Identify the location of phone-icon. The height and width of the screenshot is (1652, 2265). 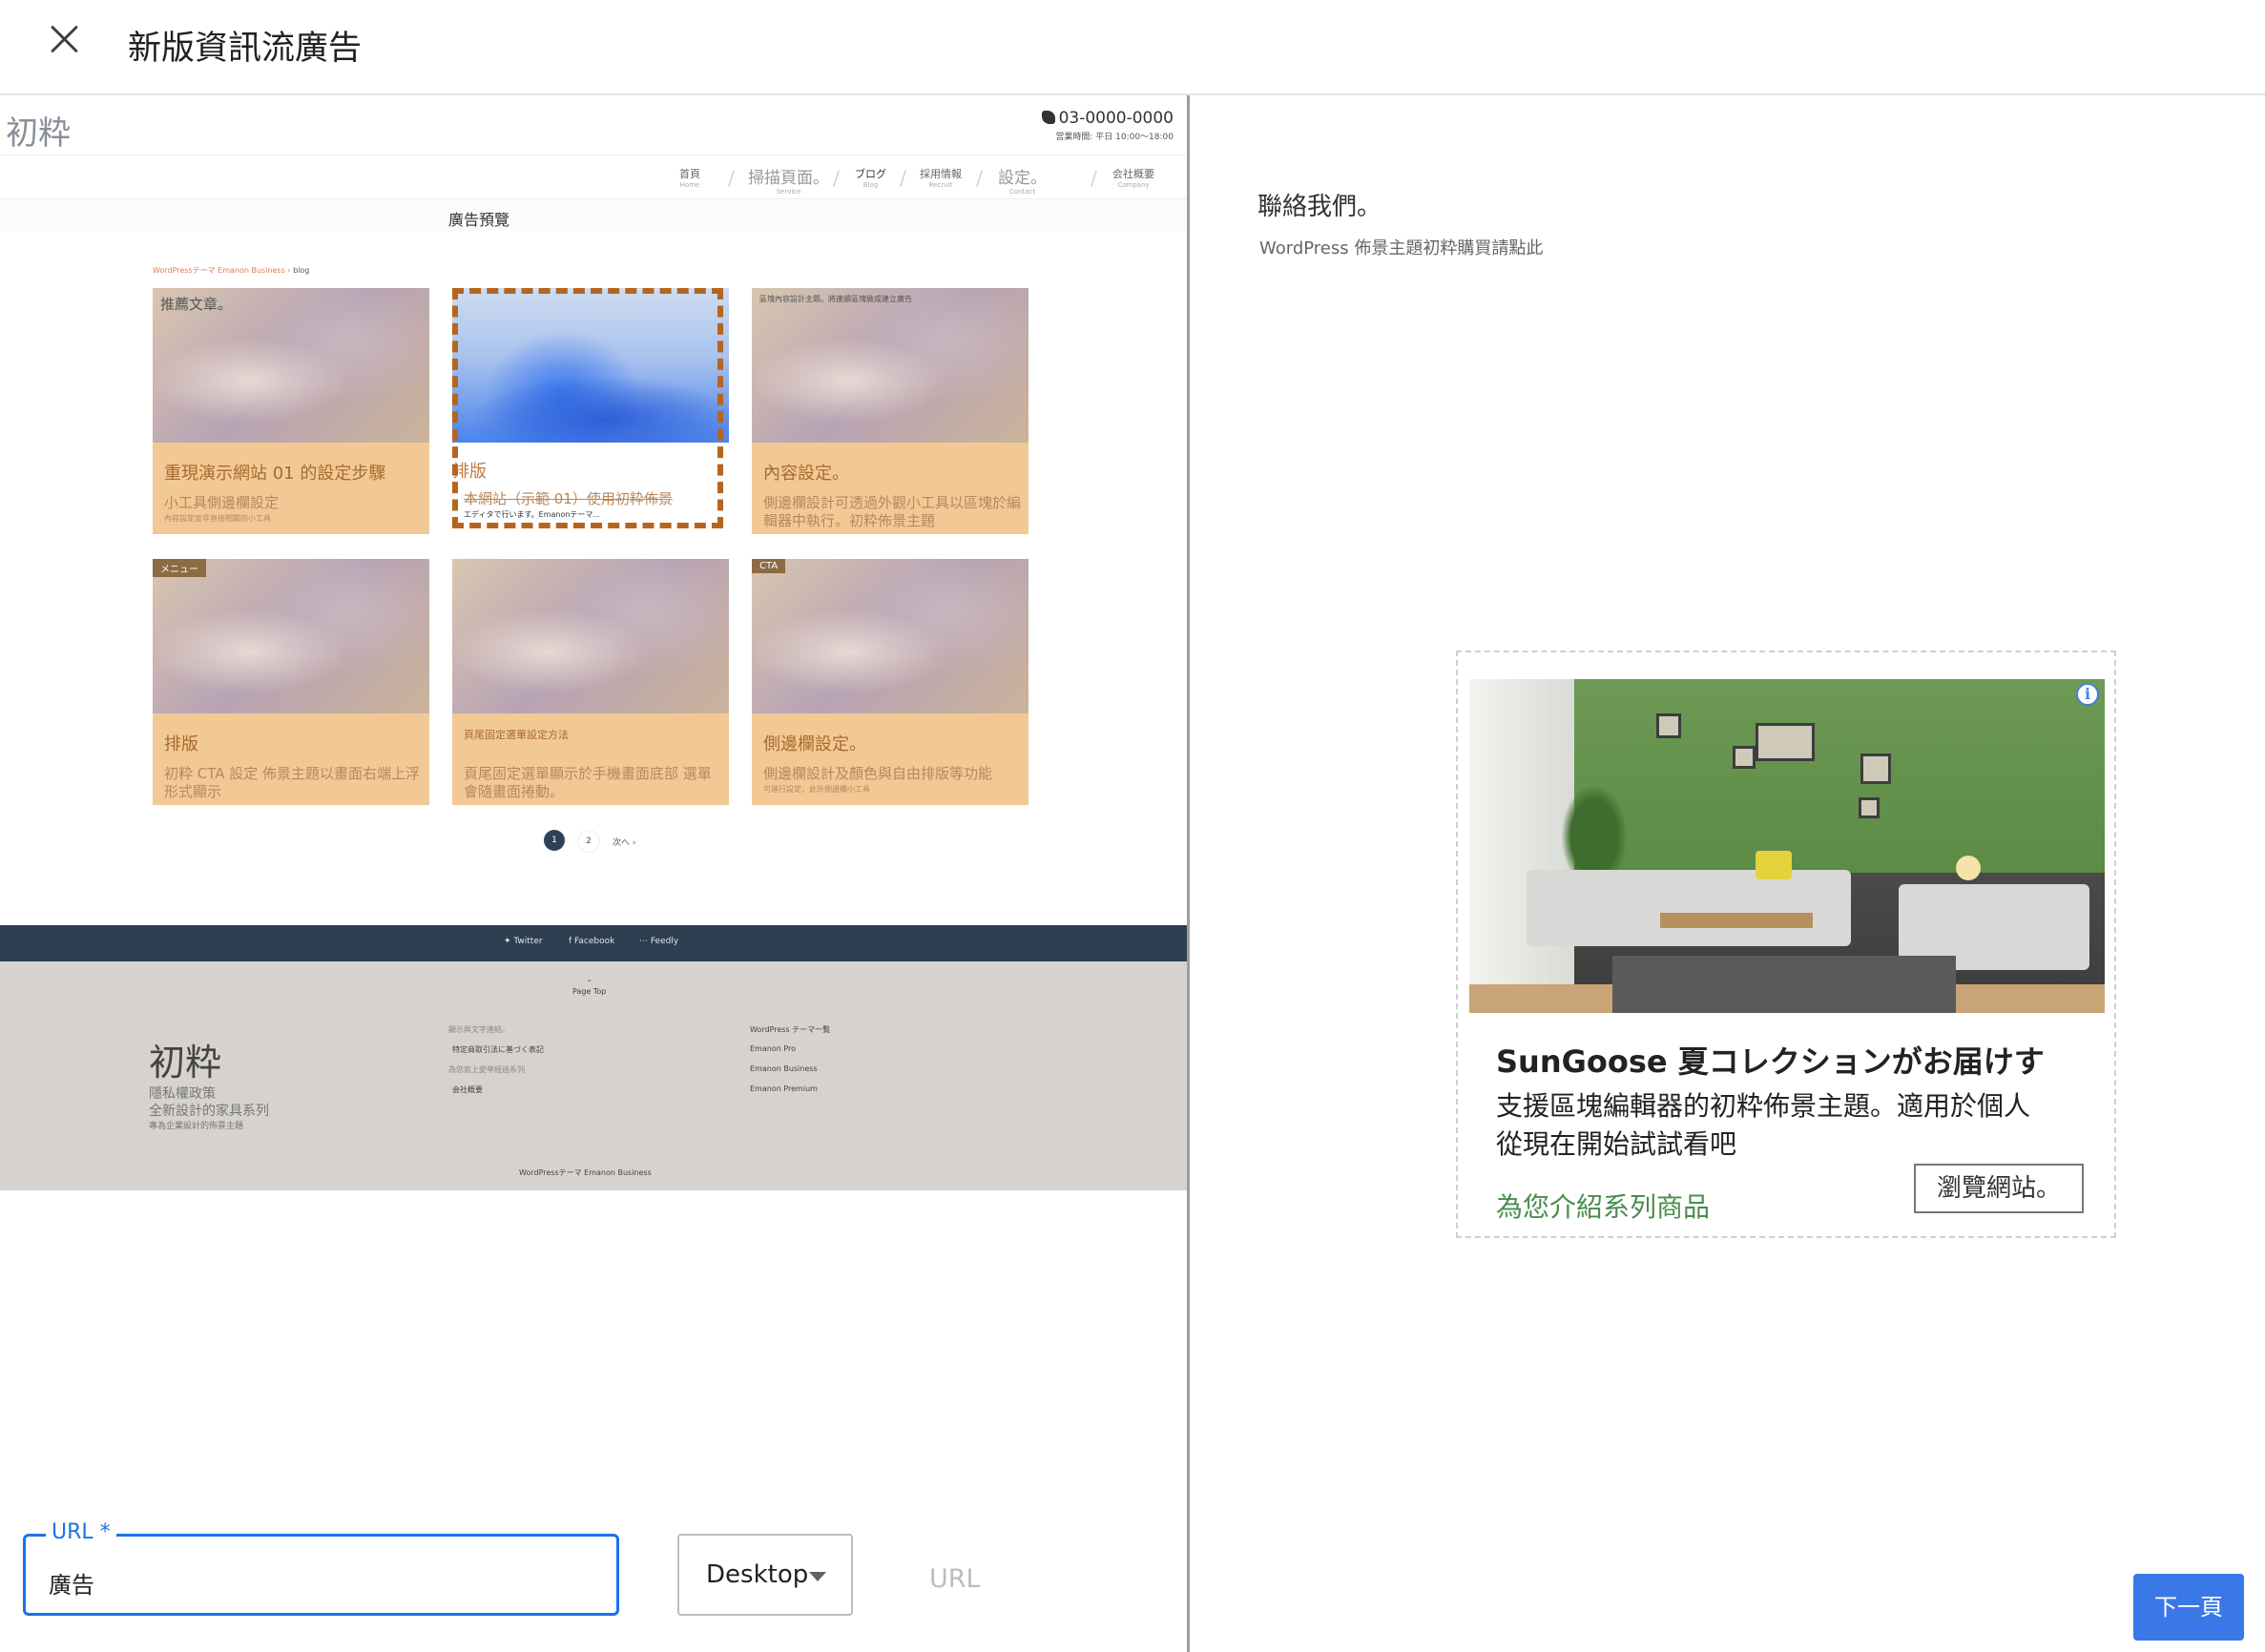
(1048, 118).